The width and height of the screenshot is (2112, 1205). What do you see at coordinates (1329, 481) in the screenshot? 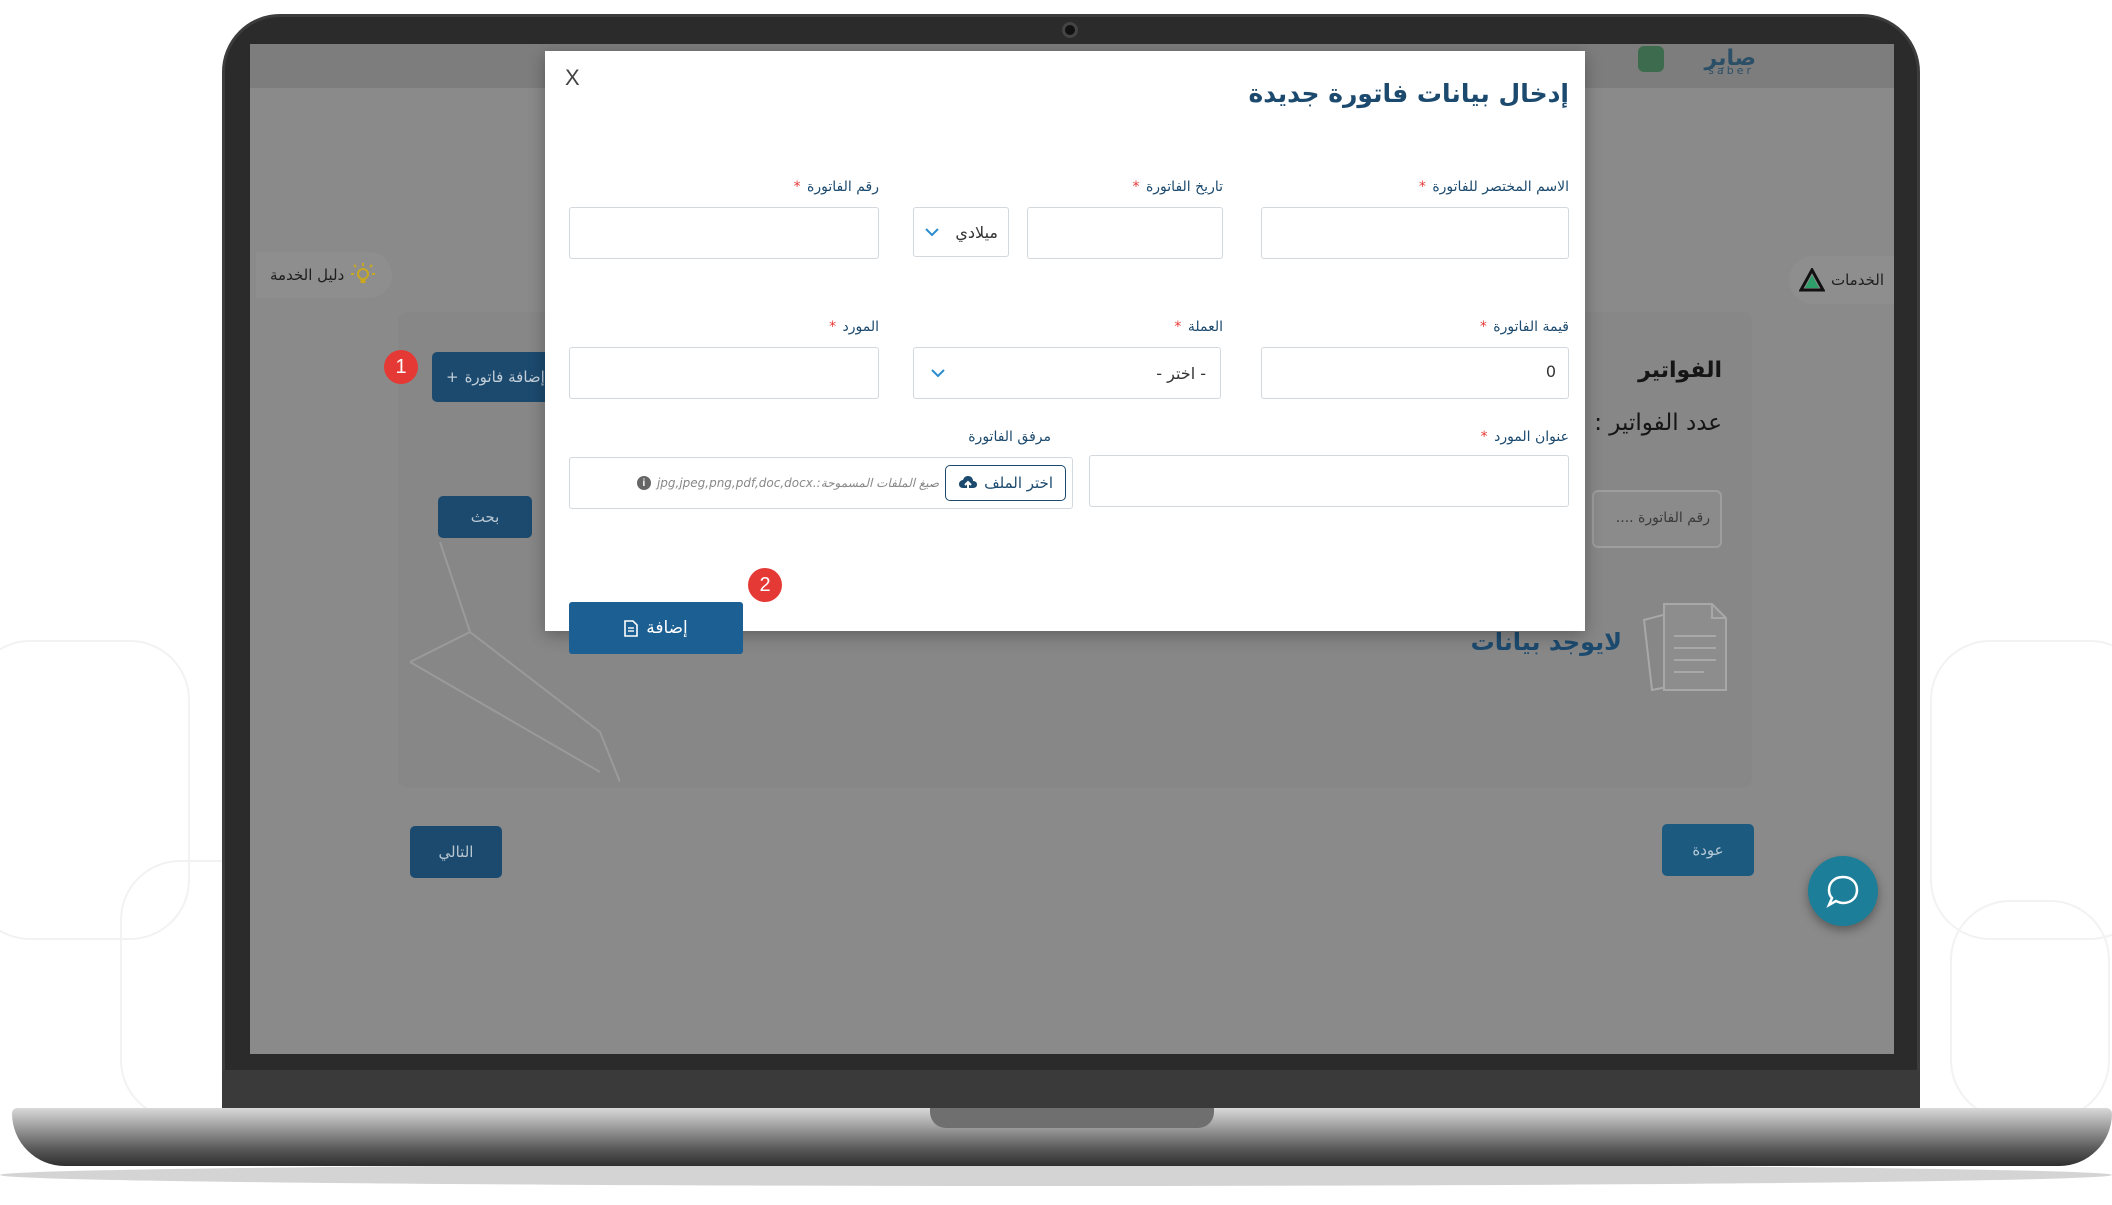
I see `supplier-address-input` at bounding box center [1329, 481].